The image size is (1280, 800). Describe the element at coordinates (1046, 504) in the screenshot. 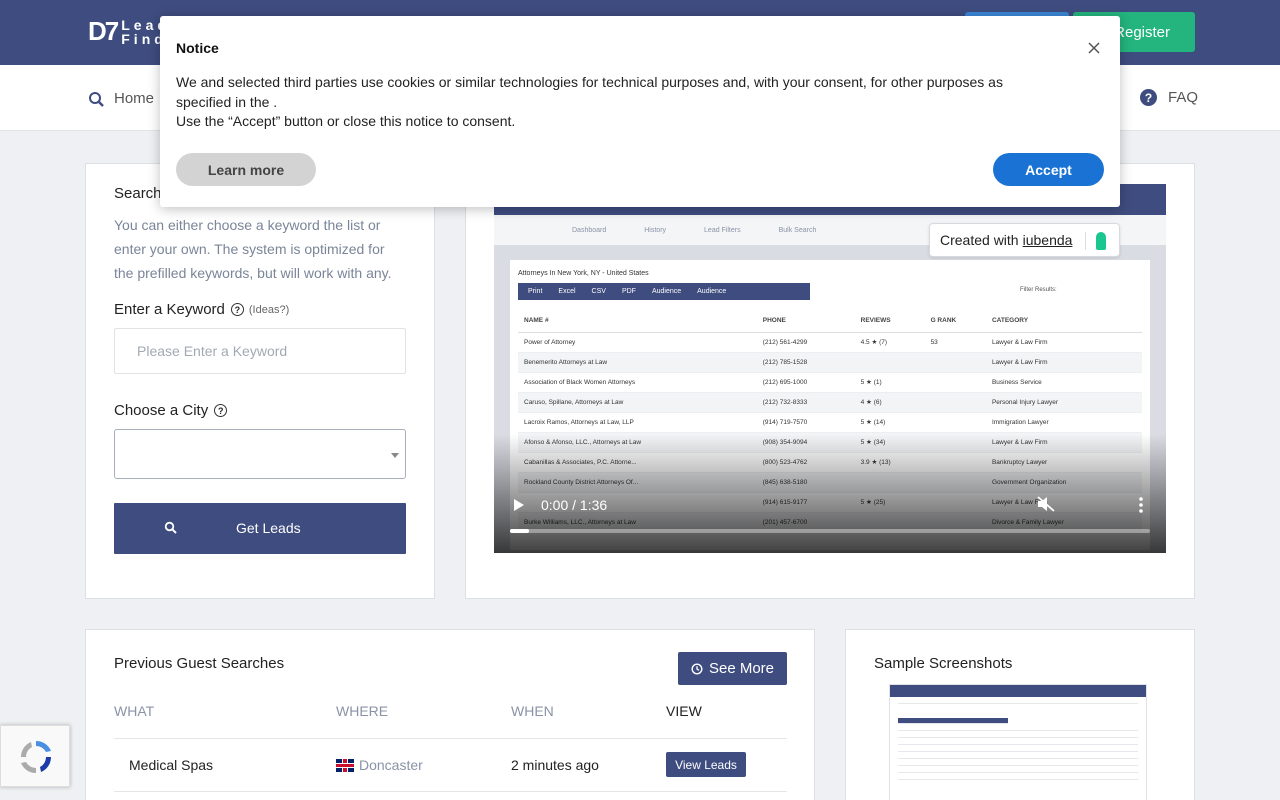

I see `muted-speaker-icon` at that location.